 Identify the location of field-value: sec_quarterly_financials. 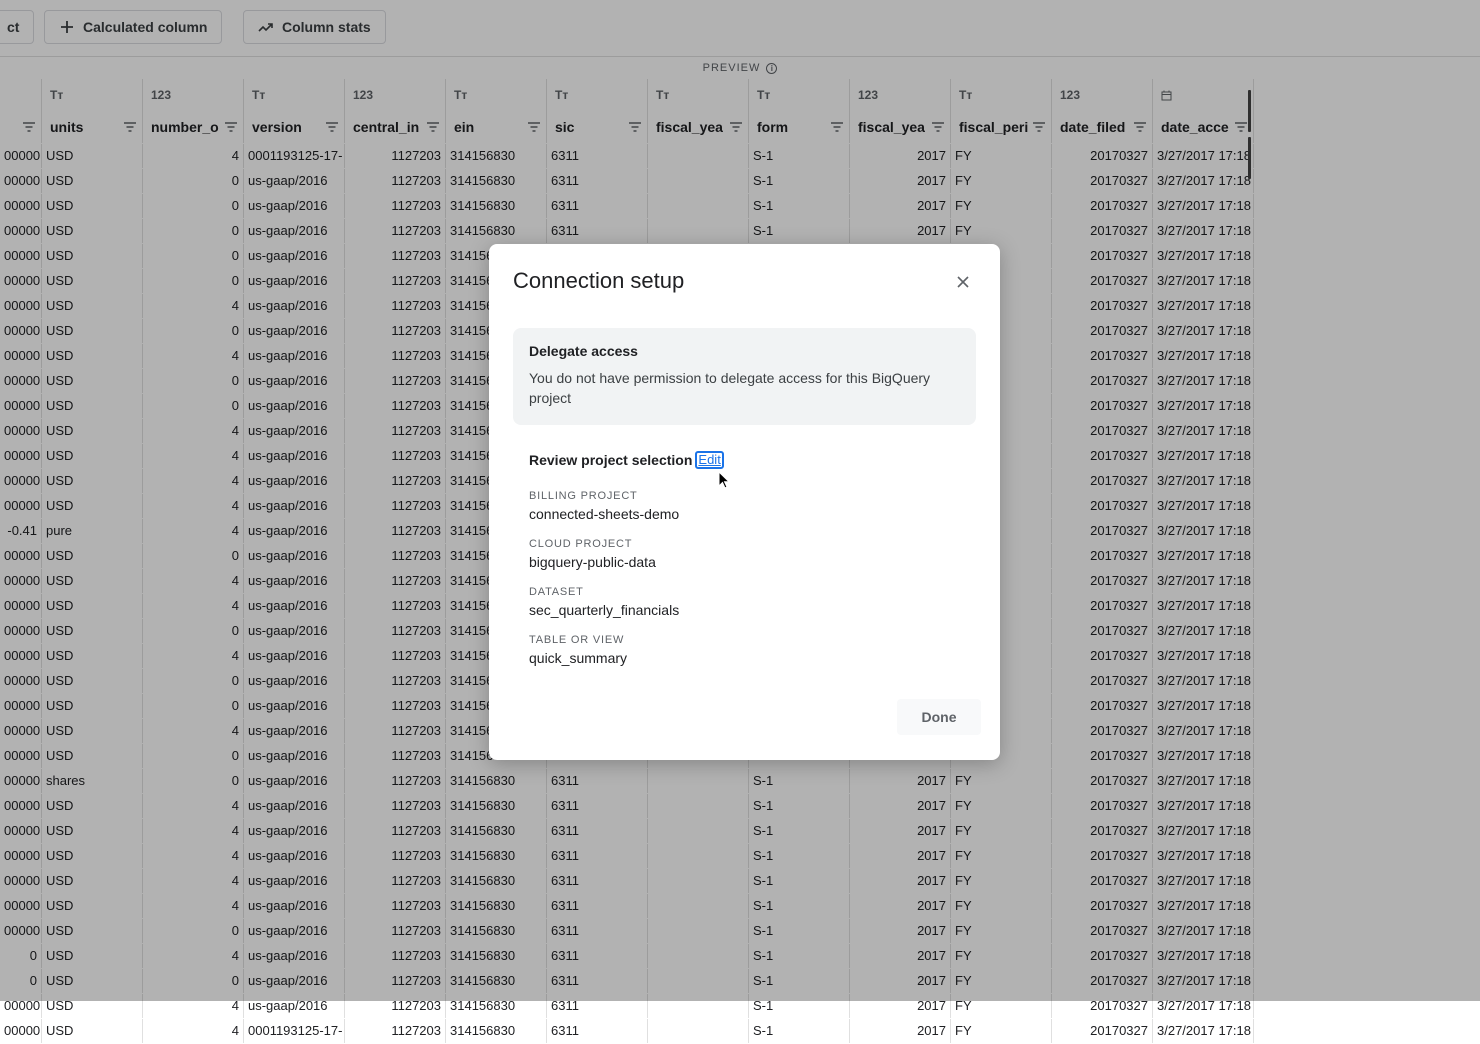
(604, 610).